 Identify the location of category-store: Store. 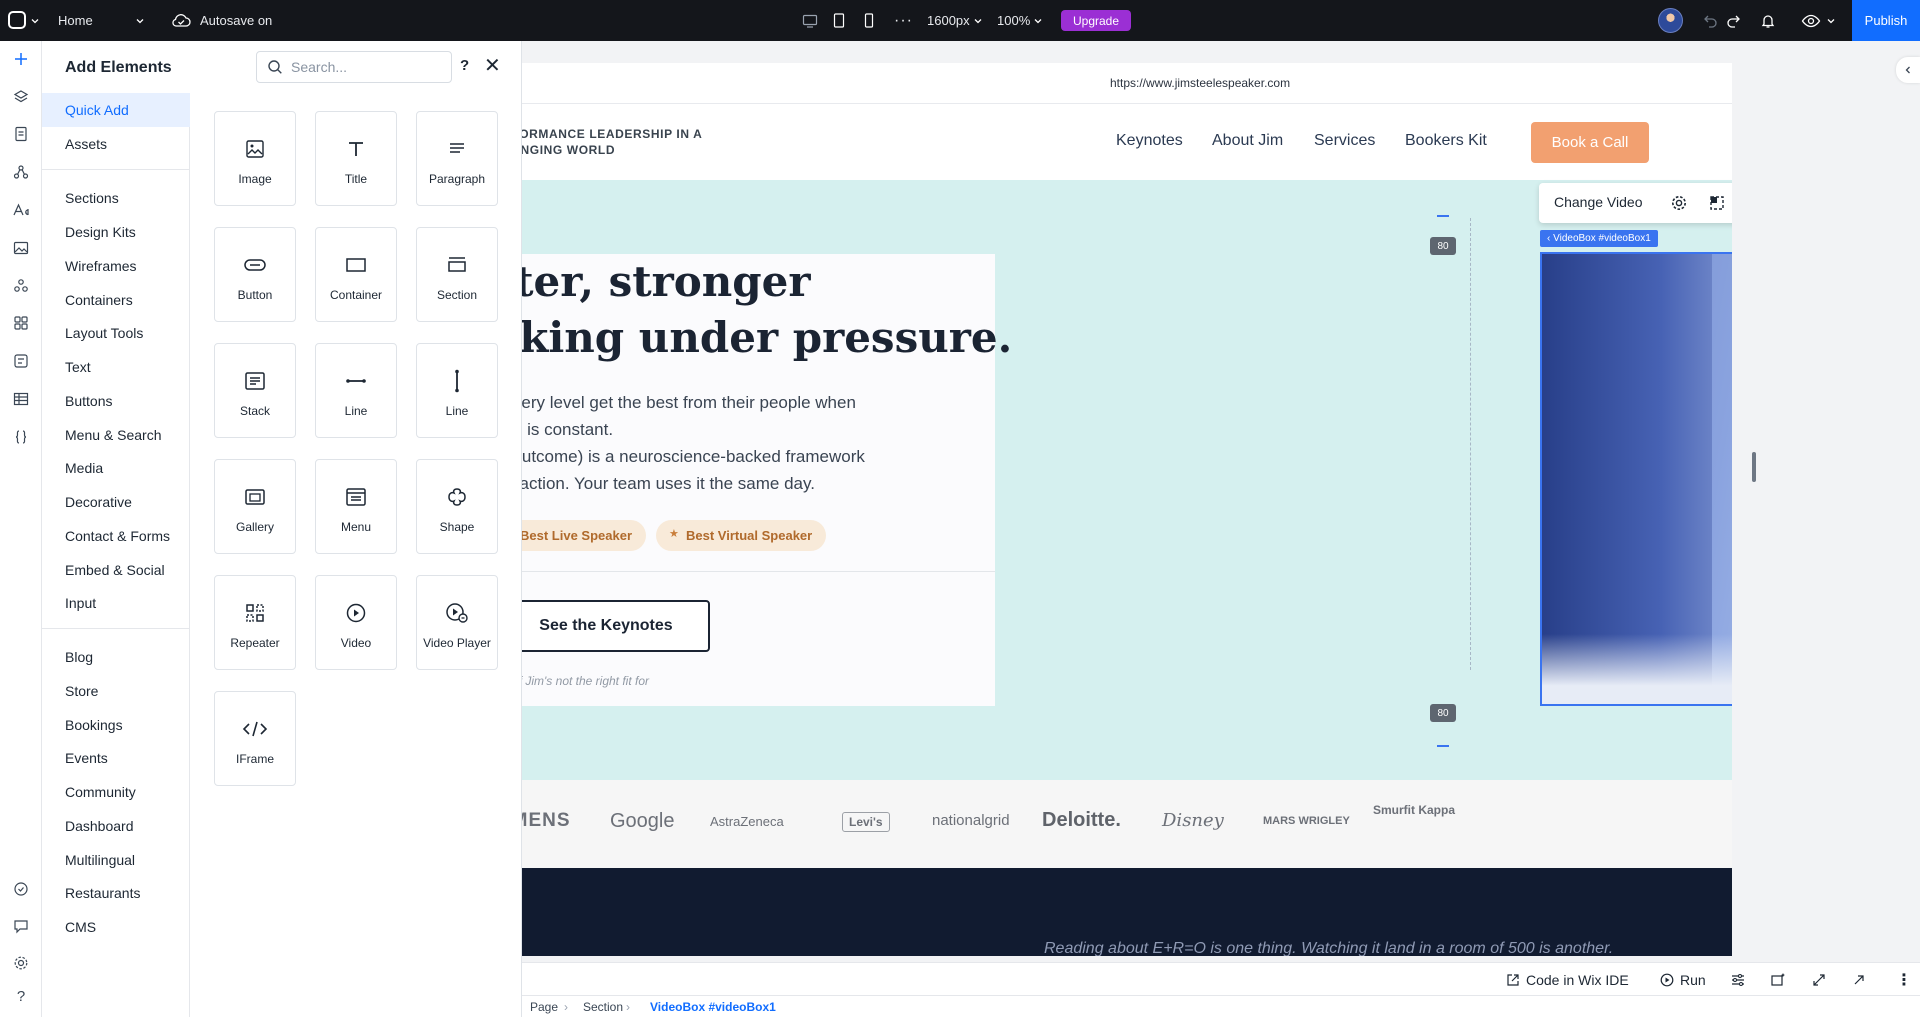
(116, 691).